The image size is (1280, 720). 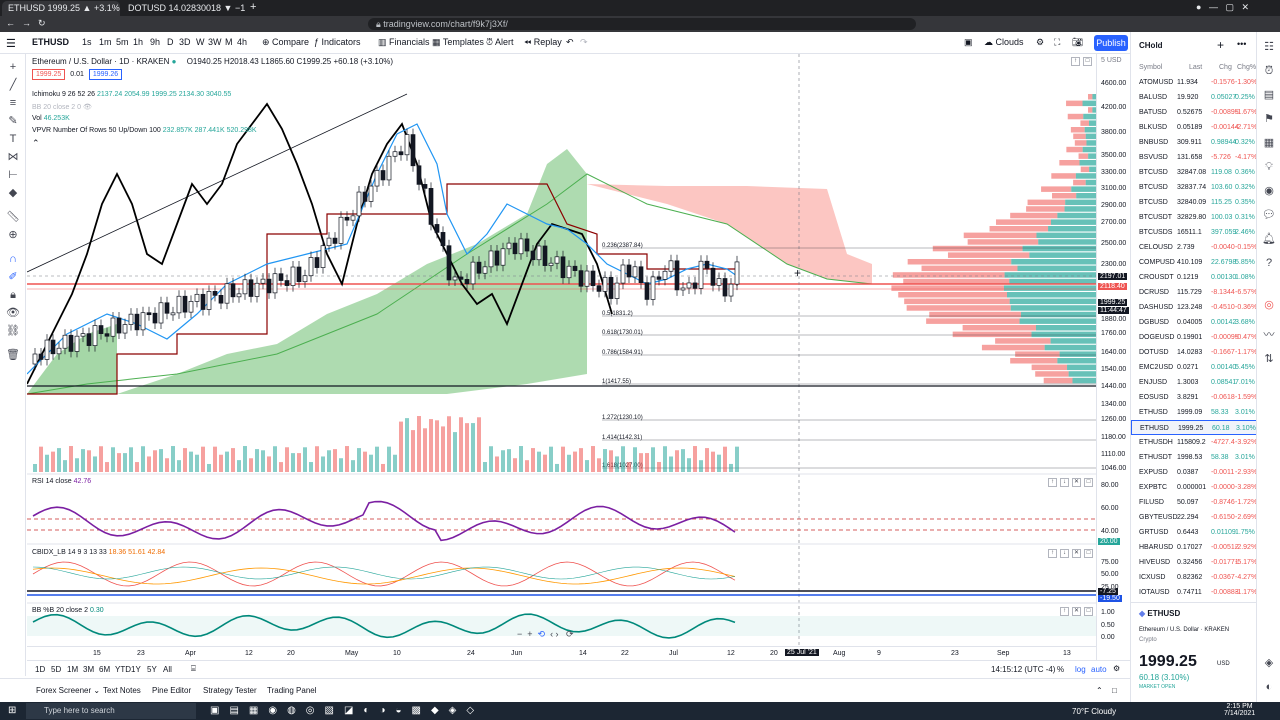 What do you see at coordinates (1241, 44) in the screenshot?
I see `more-icon: •••` at bounding box center [1241, 44].